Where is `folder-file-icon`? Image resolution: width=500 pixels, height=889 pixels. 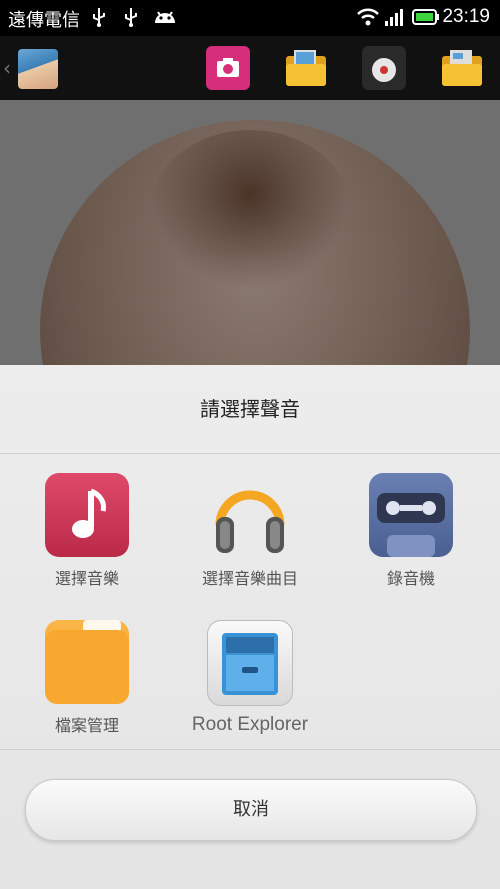
folder-file-icon is located at coordinates (462, 68).